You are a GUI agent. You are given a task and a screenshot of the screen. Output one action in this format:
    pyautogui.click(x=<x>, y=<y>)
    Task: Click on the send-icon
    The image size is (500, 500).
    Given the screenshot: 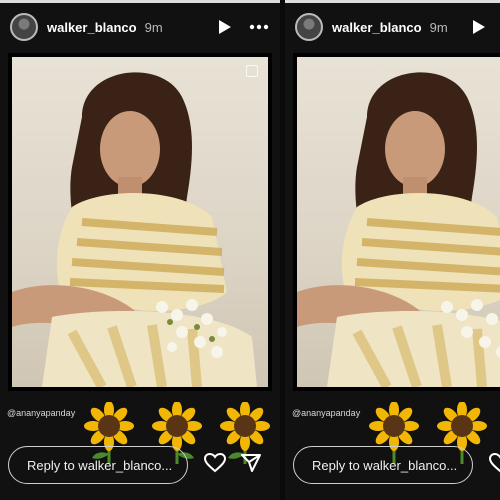 What is the action you would take?
    pyautogui.click(x=251, y=463)
    